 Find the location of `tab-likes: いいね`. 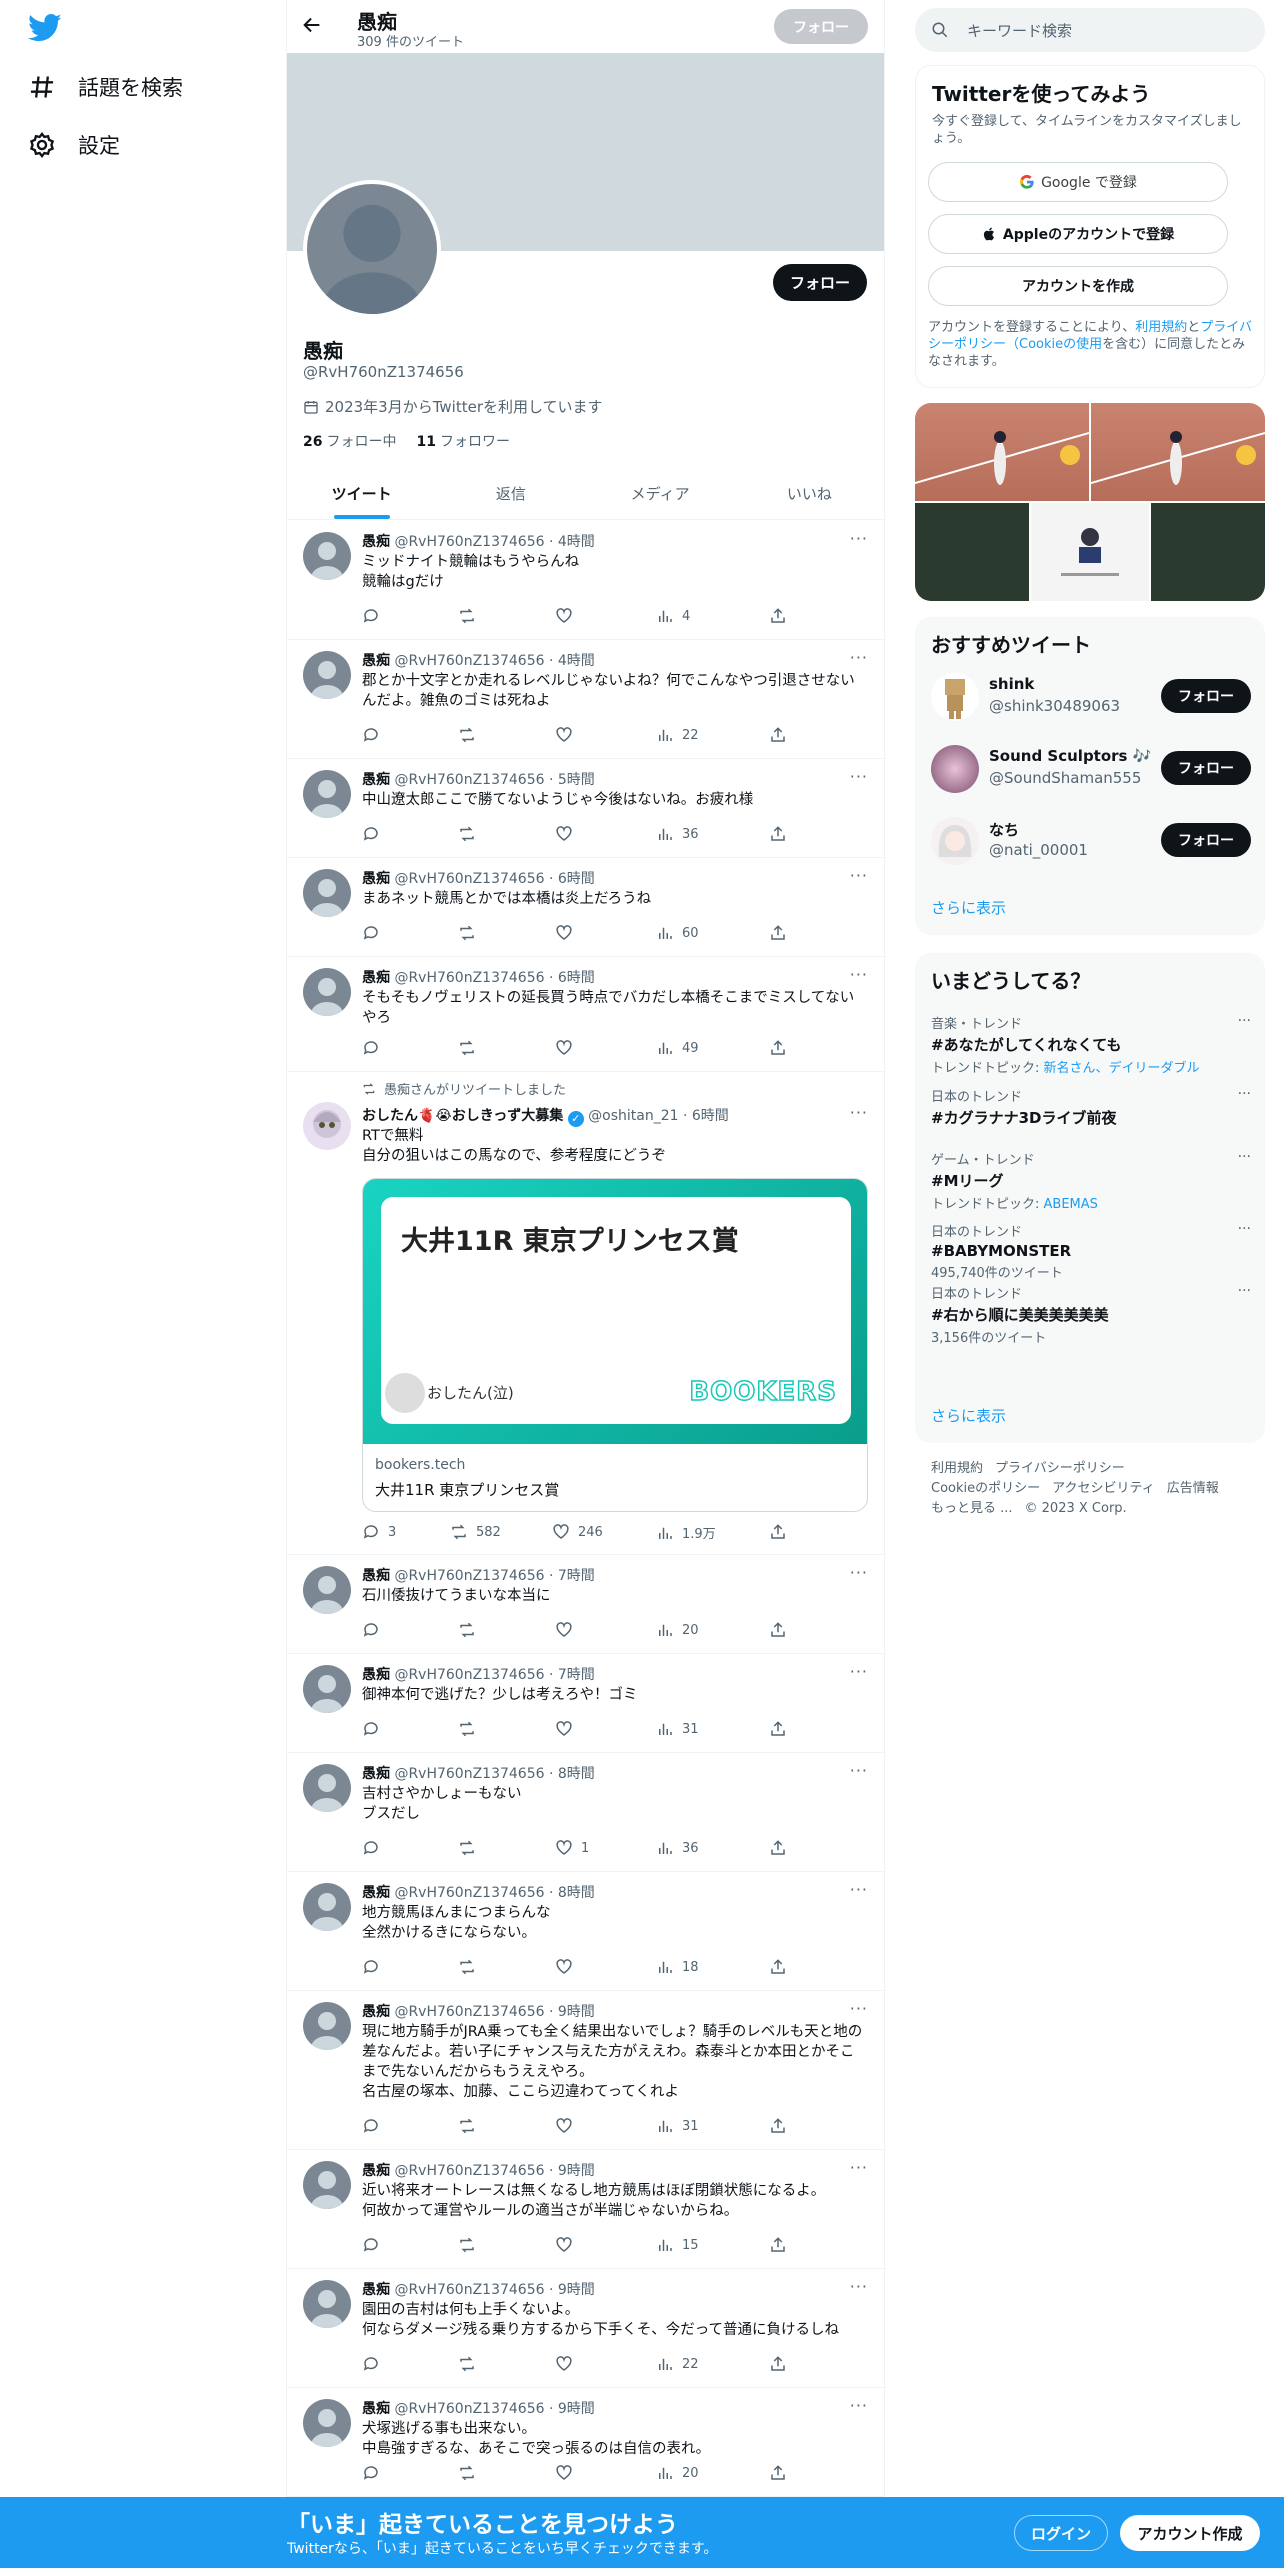

tab-likes: いいね is located at coordinates (809, 493).